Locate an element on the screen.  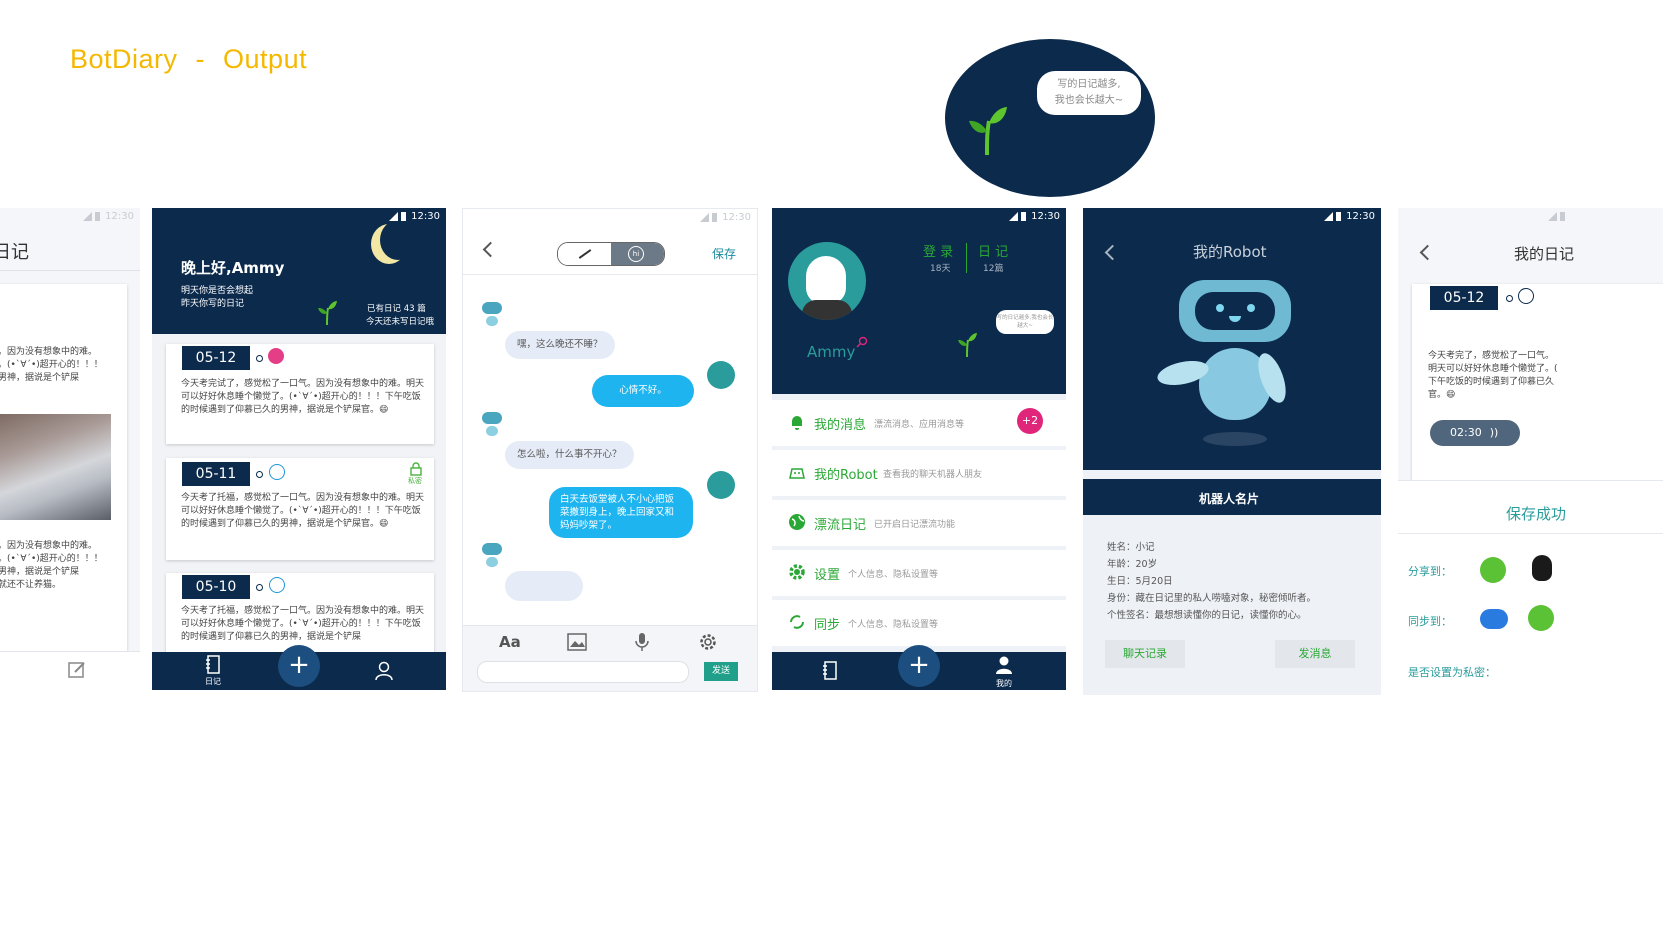
screen1-title: 日记 is located at coordinates (14, 252).